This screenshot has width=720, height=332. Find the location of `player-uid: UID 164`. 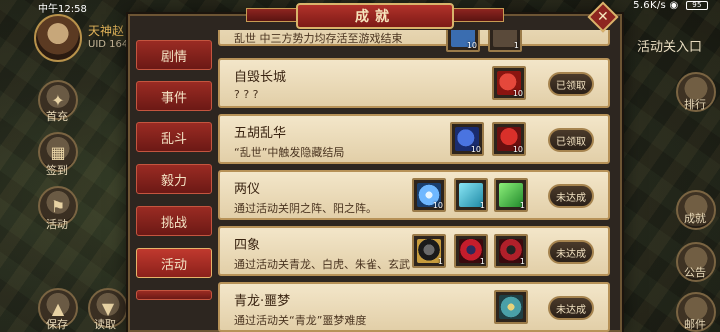

player-uid: UID 164 is located at coordinates (108, 44).